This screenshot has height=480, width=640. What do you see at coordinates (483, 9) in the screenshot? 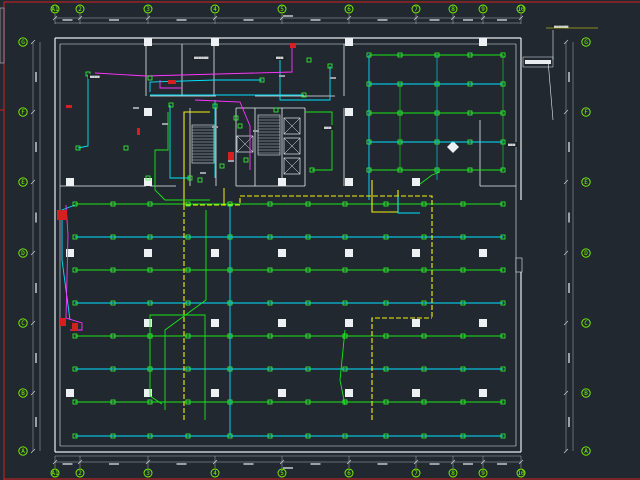
I see `axis-label-col: 9` at bounding box center [483, 9].